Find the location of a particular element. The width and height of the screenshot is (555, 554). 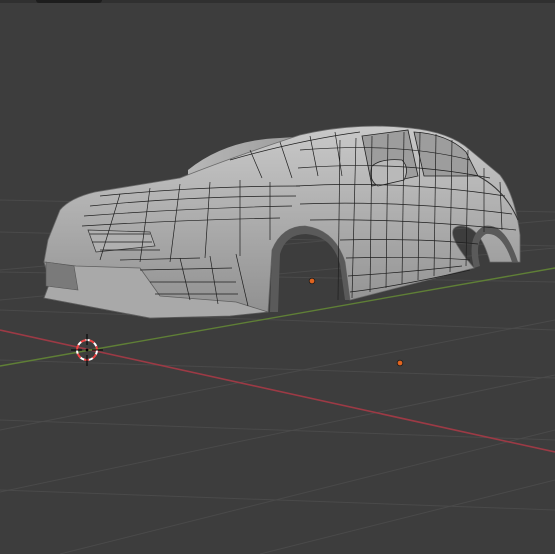

3d-cursor-icon is located at coordinates (87, 350).